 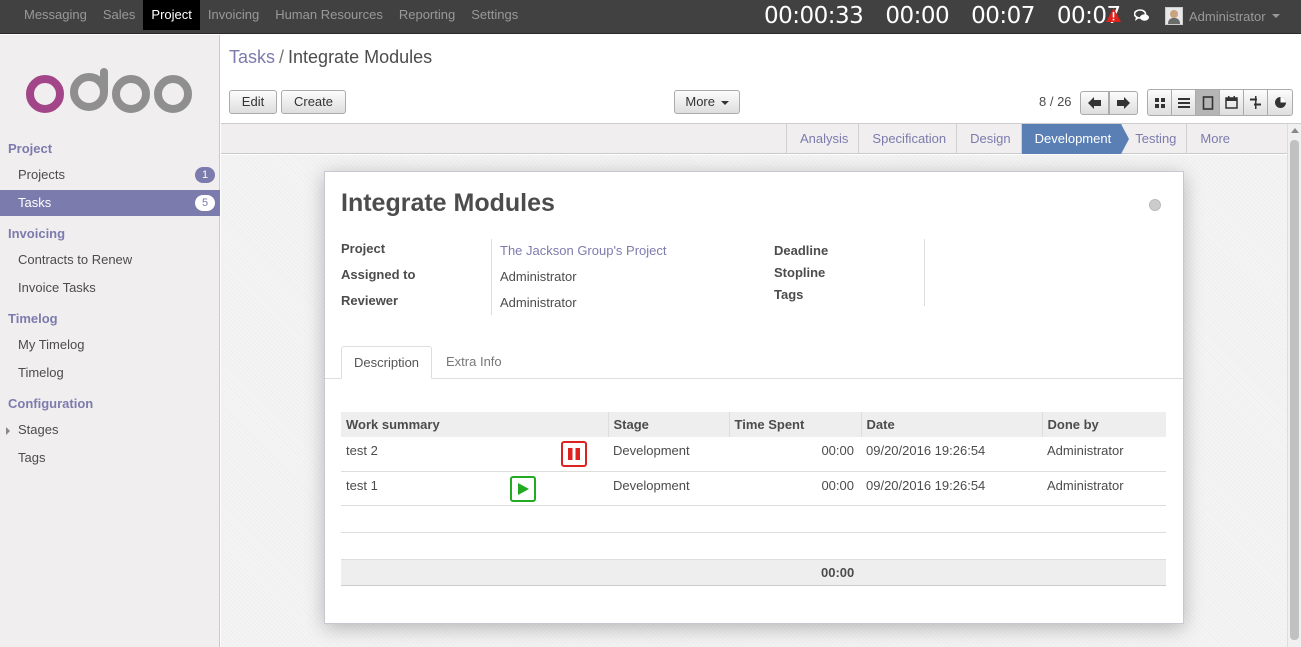 I want to click on section-timelog: Timelog, so click(x=33, y=318).